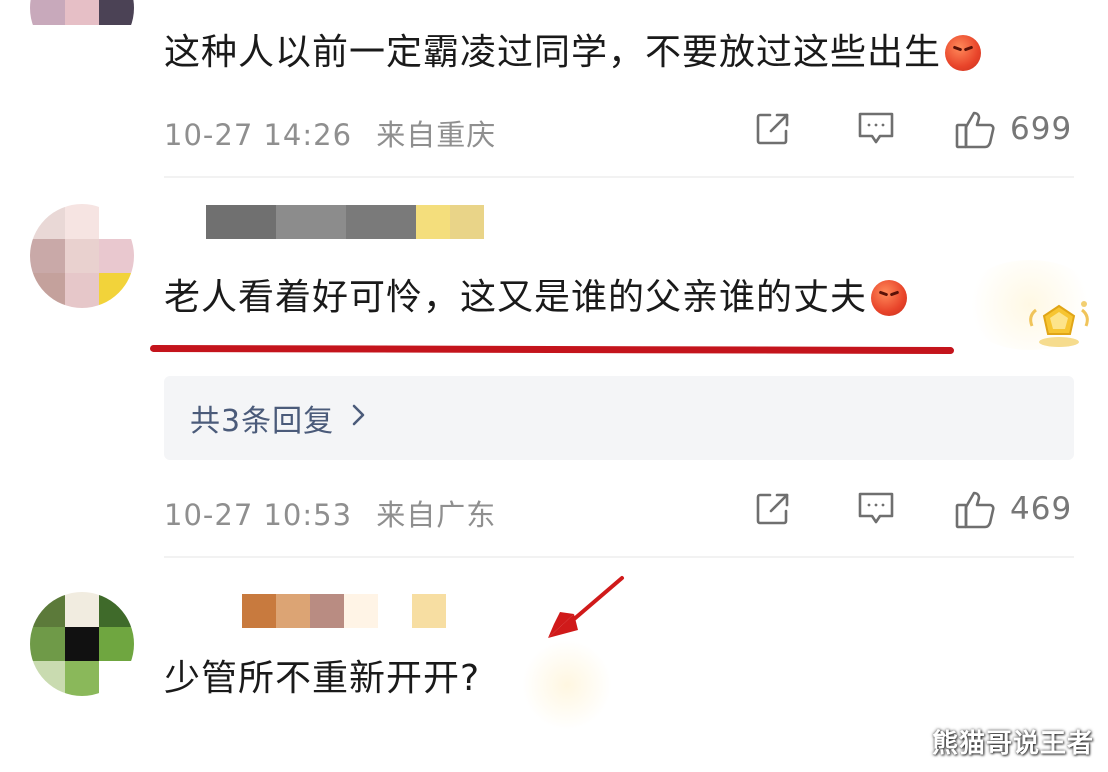  I want to click on comment-text: 这种人以前一定霸凌过同学，不要放过这些出生, so click(573, 53).